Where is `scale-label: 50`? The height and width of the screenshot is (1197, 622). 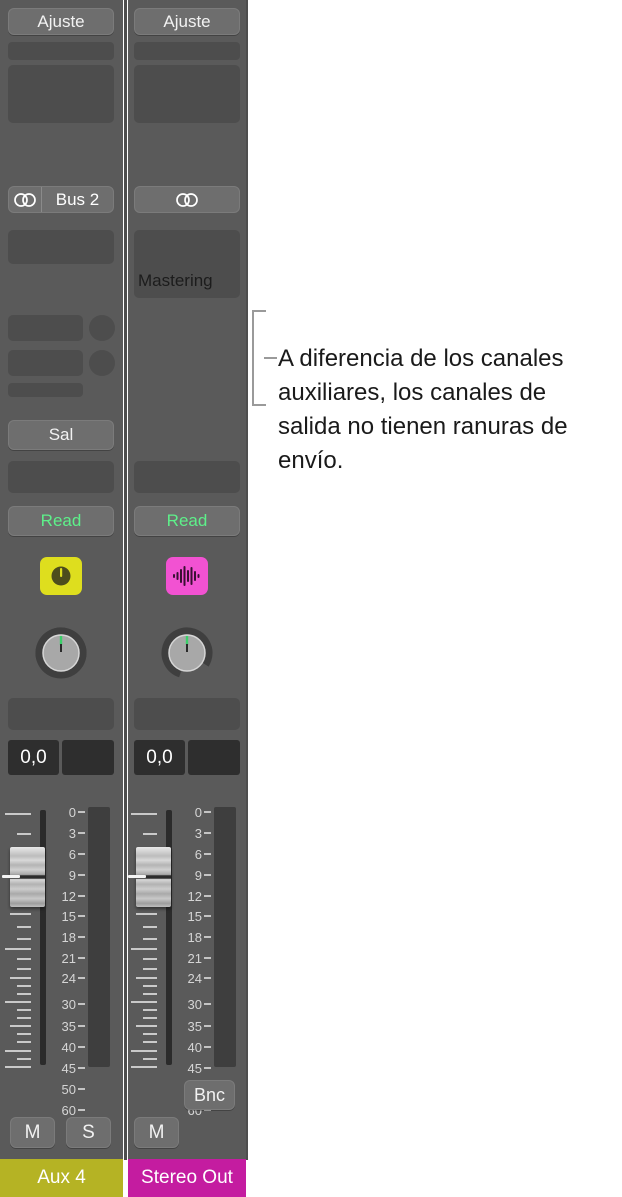
scale-label: 50 is located at coordinates (68, 1089).